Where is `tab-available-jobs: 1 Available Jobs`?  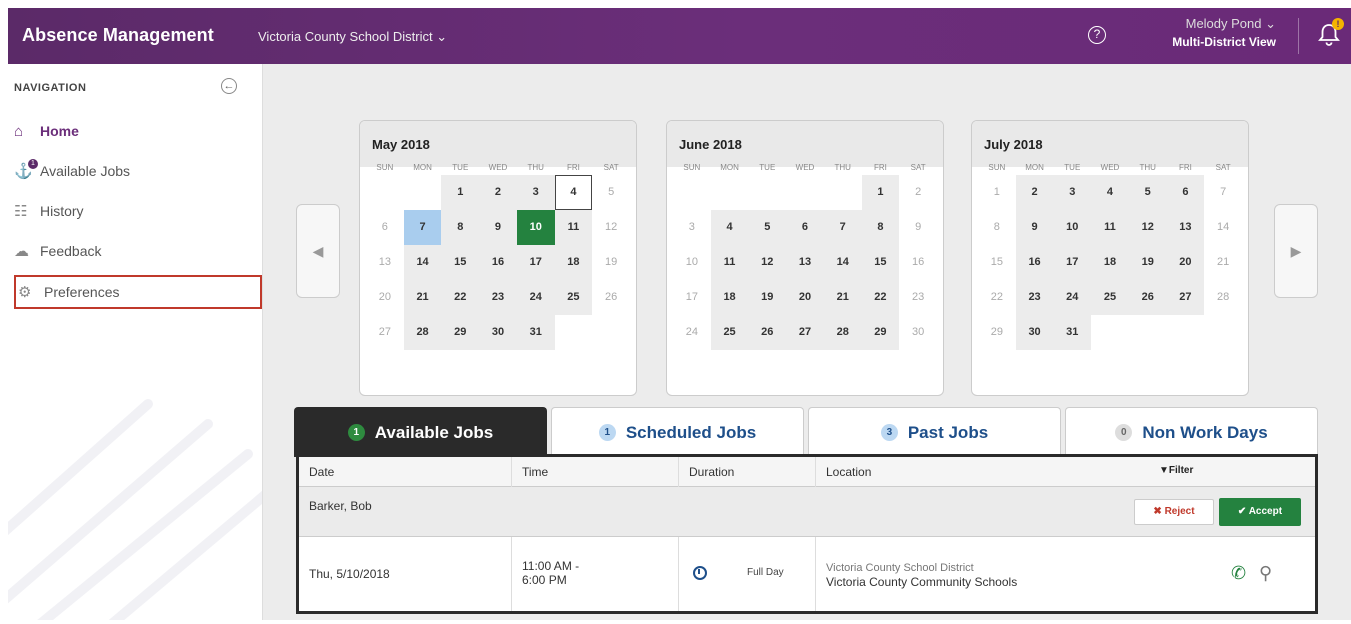
tab-available-jobs: 1 Available Jobs is located at coordinates (420, 432).